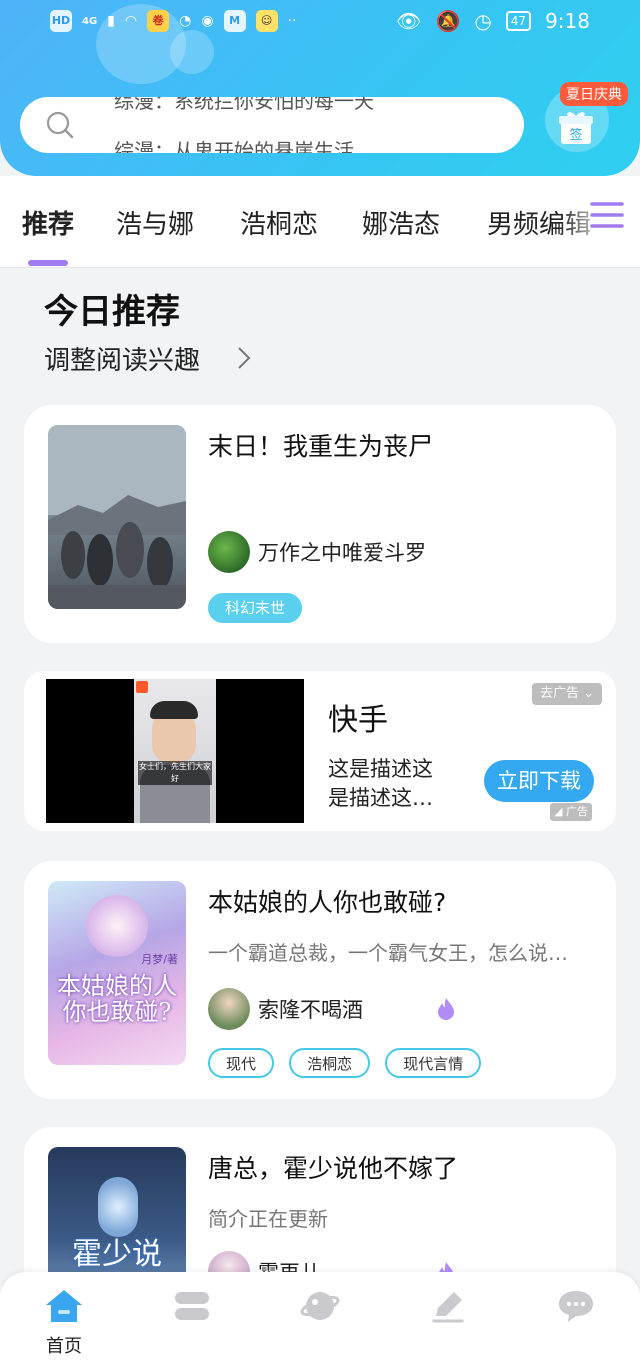 The image size is (640, 1370). Describe the element at coordinates (358, 720) in the screenshot. I see `ad-brand: 快手` at that location.